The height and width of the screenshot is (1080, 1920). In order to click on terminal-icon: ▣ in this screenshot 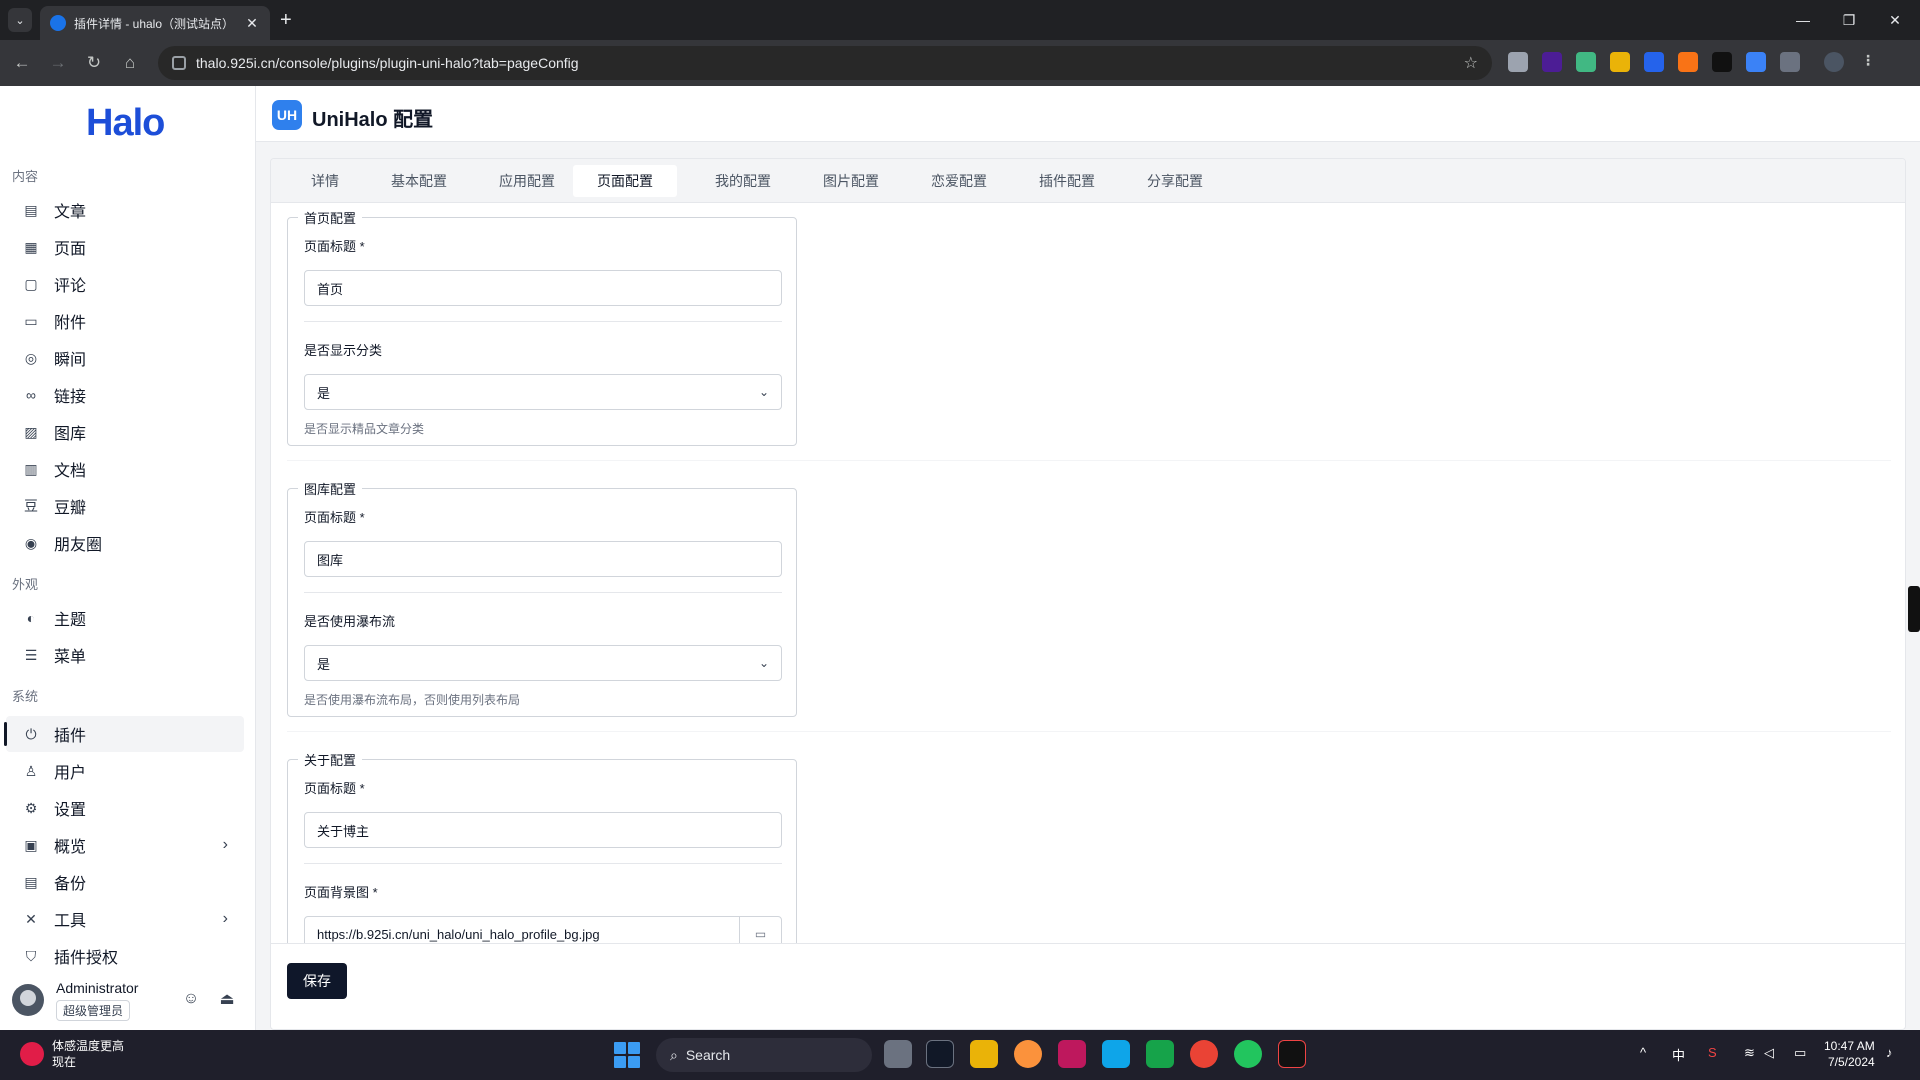, I will do `click(31, 844)`.